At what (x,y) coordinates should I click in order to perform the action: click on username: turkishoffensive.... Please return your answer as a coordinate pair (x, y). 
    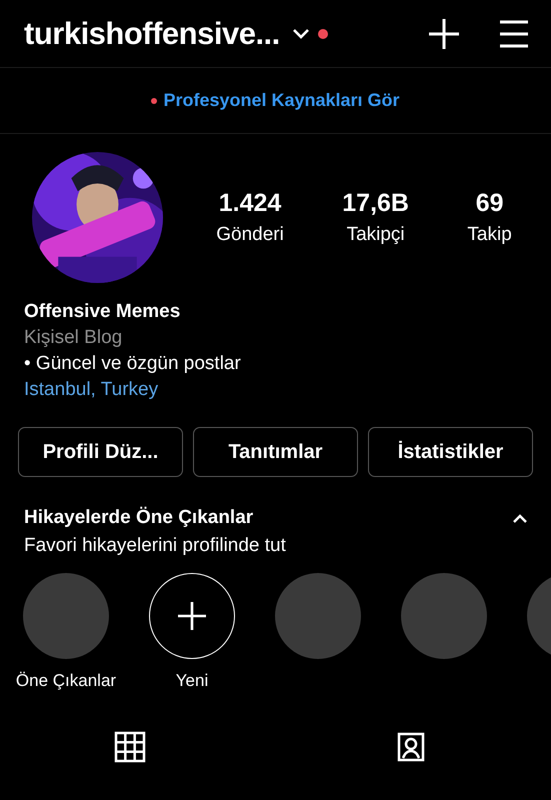
    Looking at the image, I should click on (152, 34).